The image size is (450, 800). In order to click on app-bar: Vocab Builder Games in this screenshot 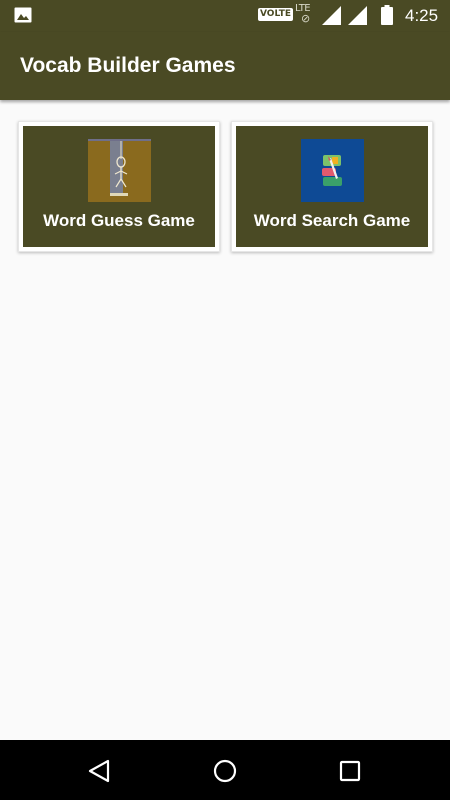, I will do `click(225, 66)`.